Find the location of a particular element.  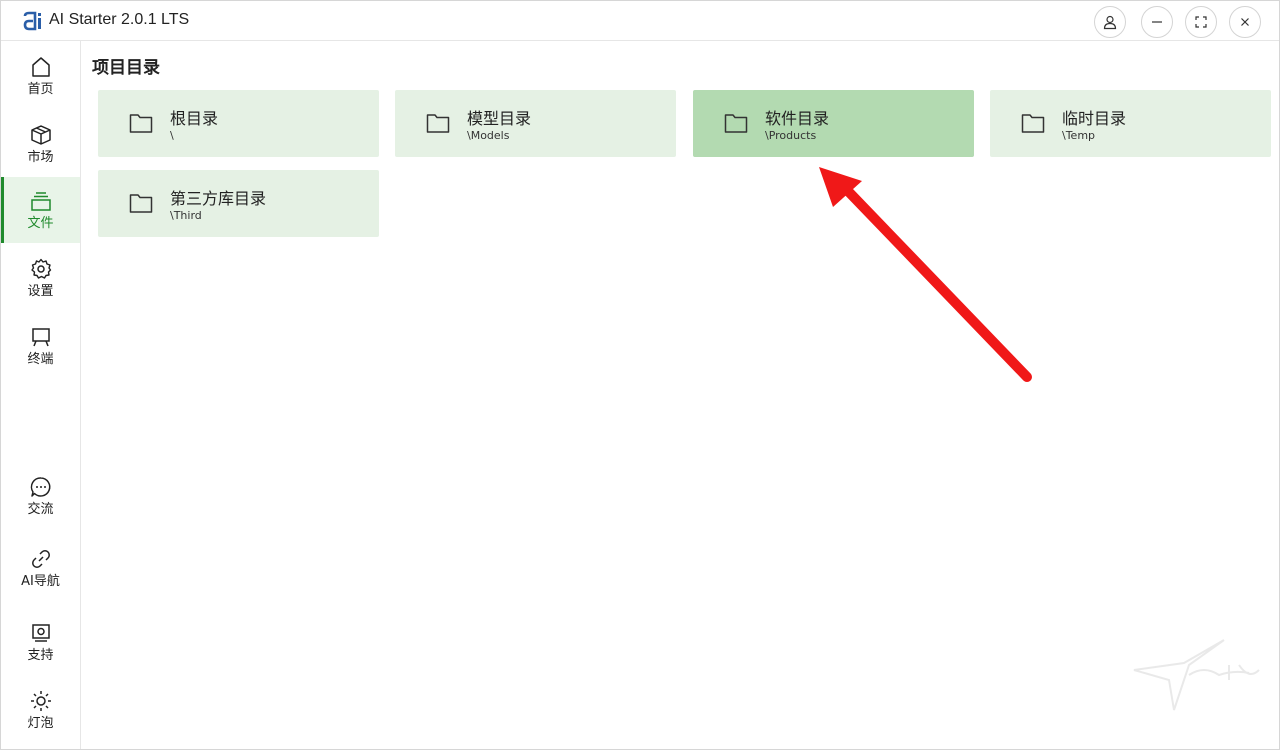

watermark-logo-icon is located at coordinates (1196, 675).